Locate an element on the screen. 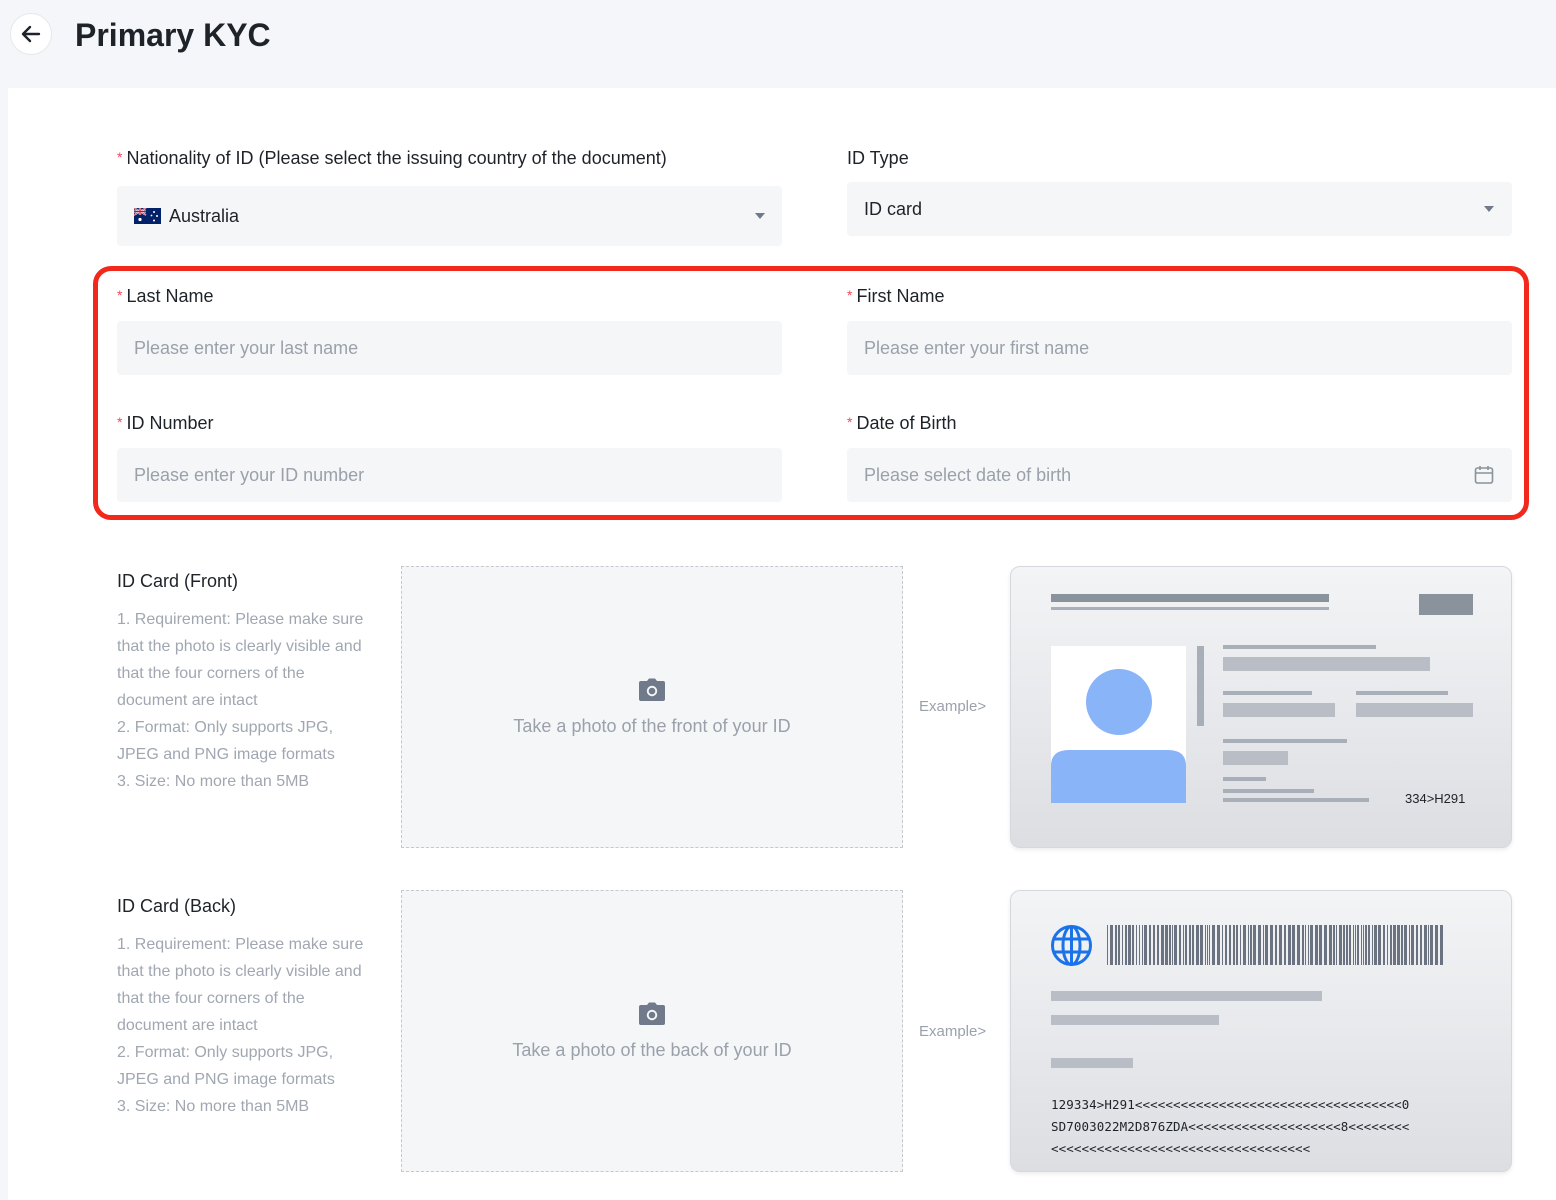 The width and height of the screenshot is (1556, 1200). last-name-input: Please enter your last name is located at coordinates (449, 348).